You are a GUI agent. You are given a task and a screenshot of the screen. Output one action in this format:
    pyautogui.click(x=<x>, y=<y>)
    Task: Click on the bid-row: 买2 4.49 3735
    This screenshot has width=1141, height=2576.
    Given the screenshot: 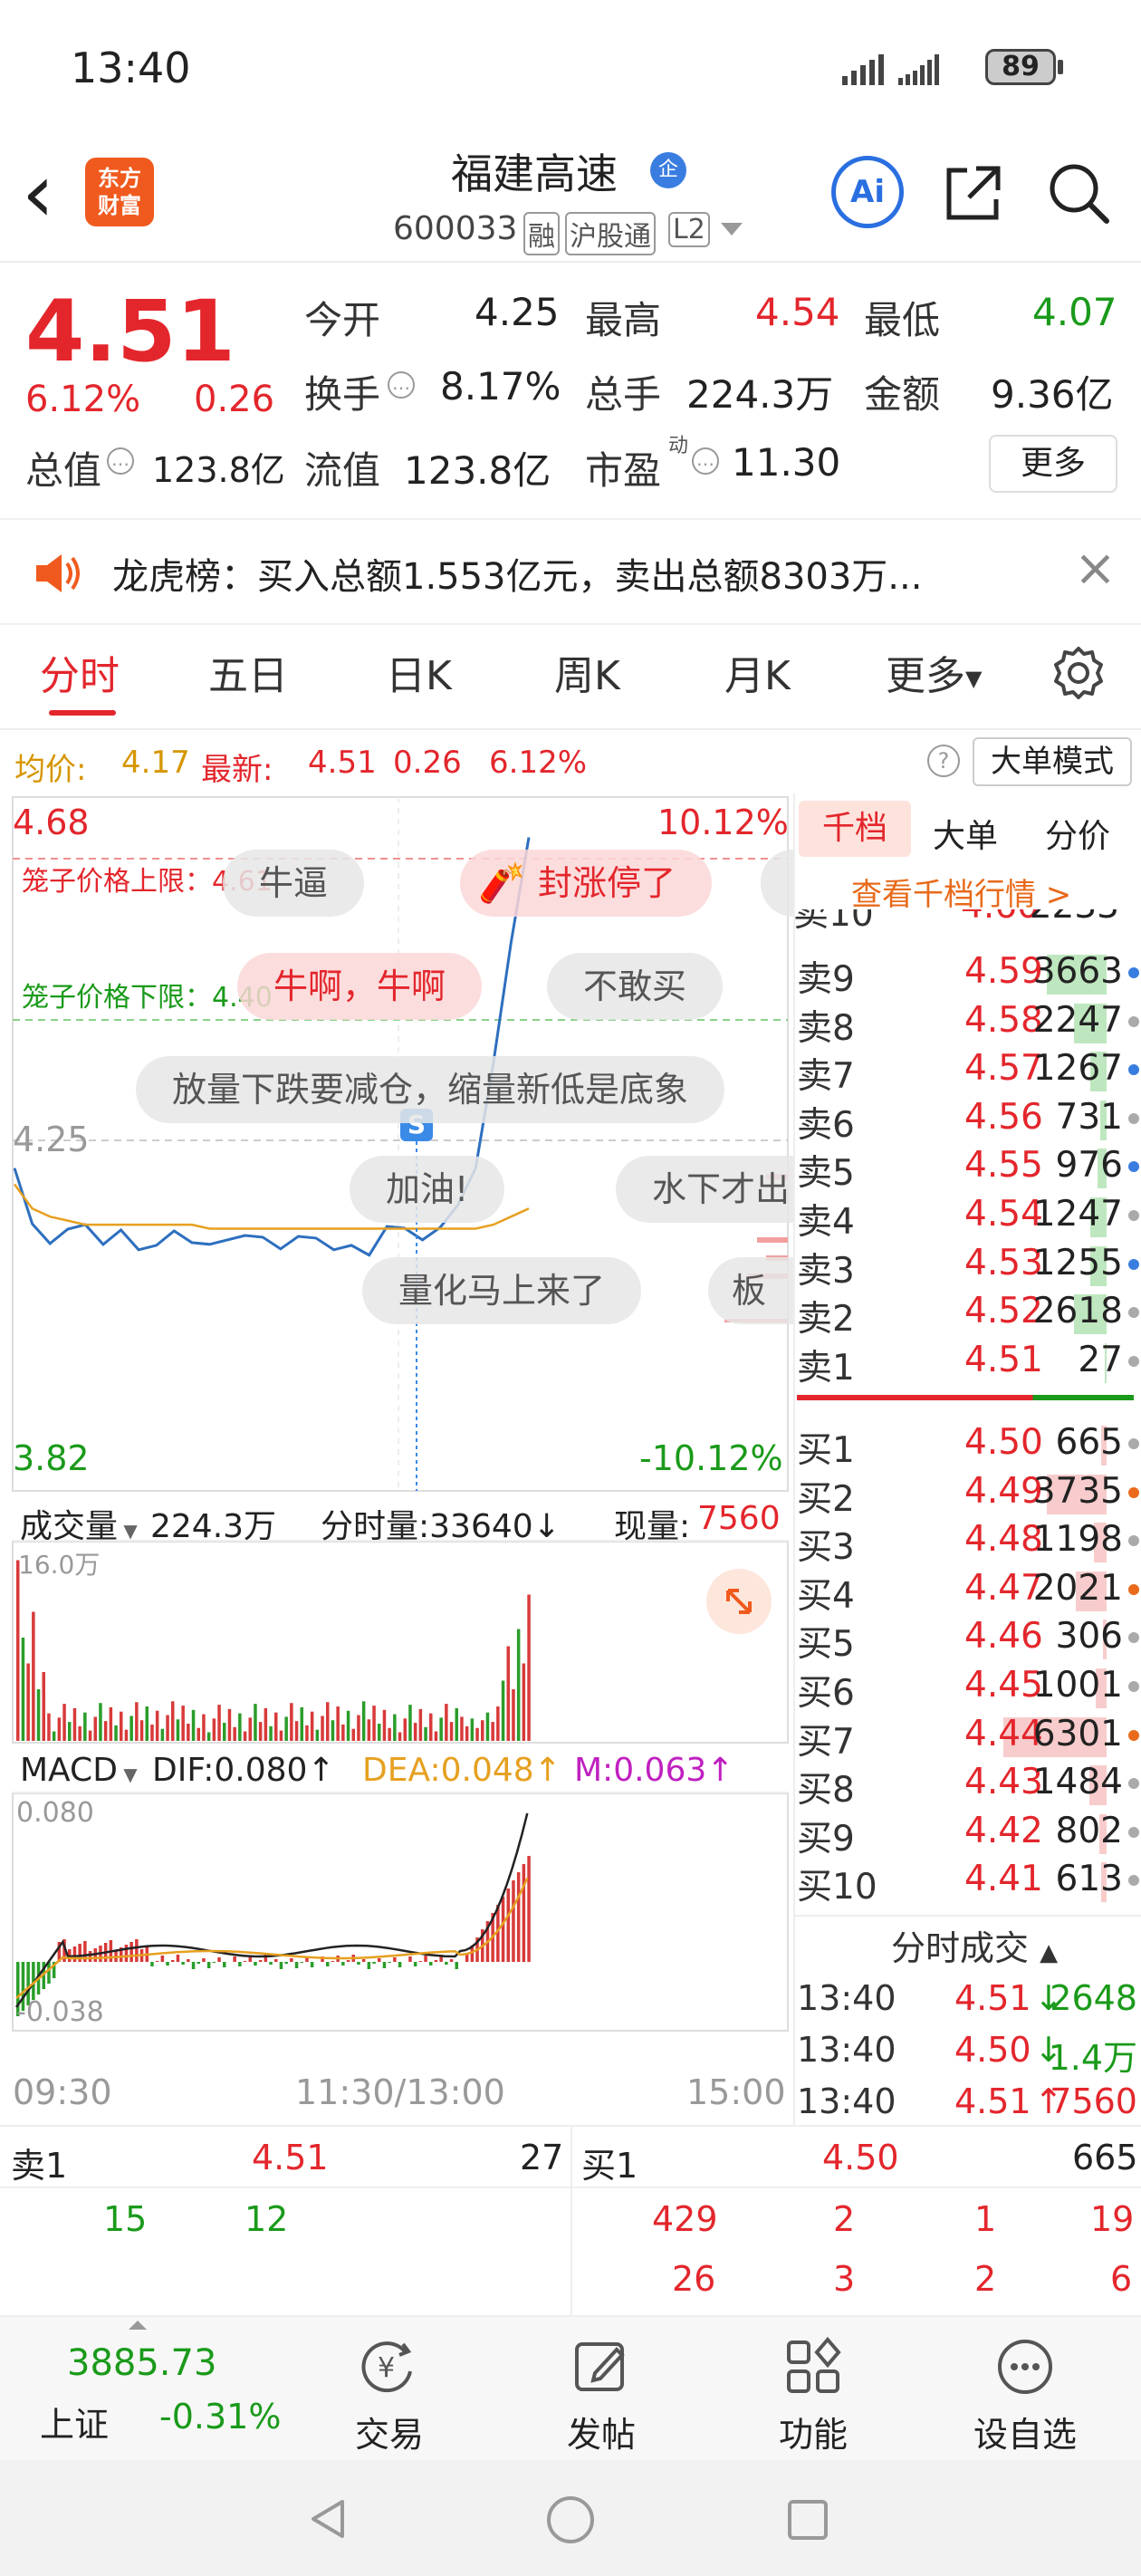 What is the action you would take?
    pyautogui.click(x=969, y=1493)
    